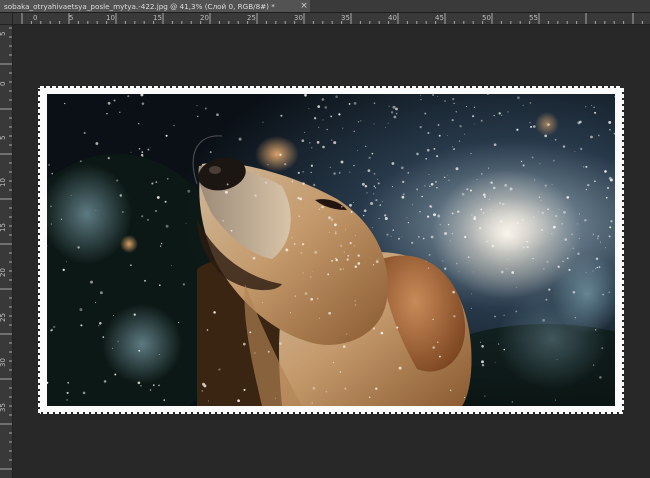 The image size is (650, 478). Describe the element at coordinates (304, 6) in the screenshot. I see `close-tab-icon: ×` at that location.